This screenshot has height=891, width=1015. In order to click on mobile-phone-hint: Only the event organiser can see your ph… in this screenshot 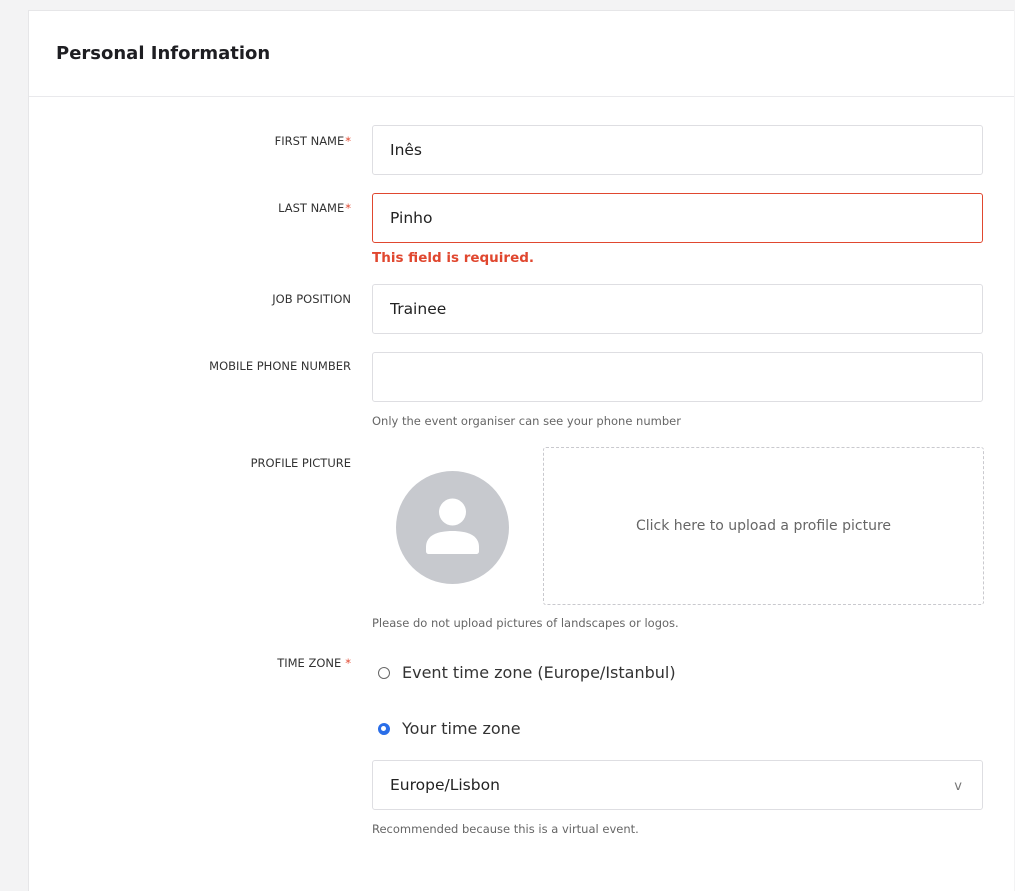, I will do `click(526, 421)`.